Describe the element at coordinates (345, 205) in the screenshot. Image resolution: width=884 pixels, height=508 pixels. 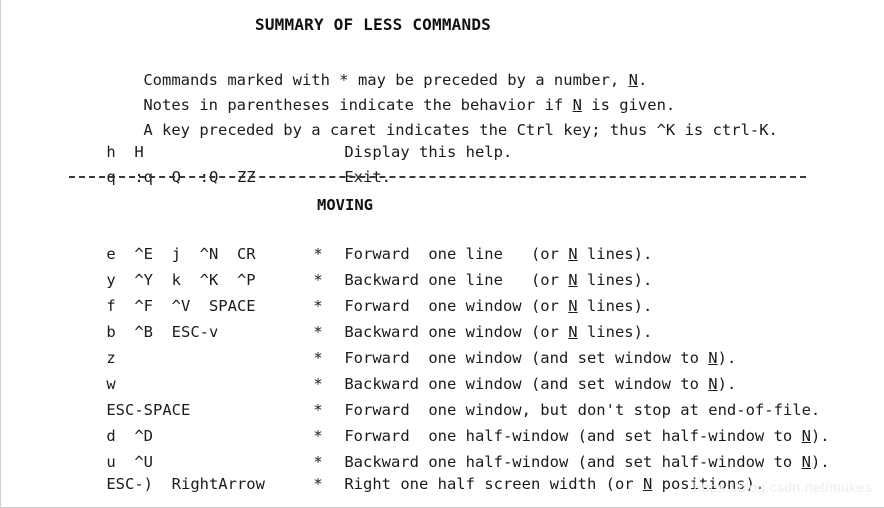
I see `section-header-moving: MOVING` at that location.